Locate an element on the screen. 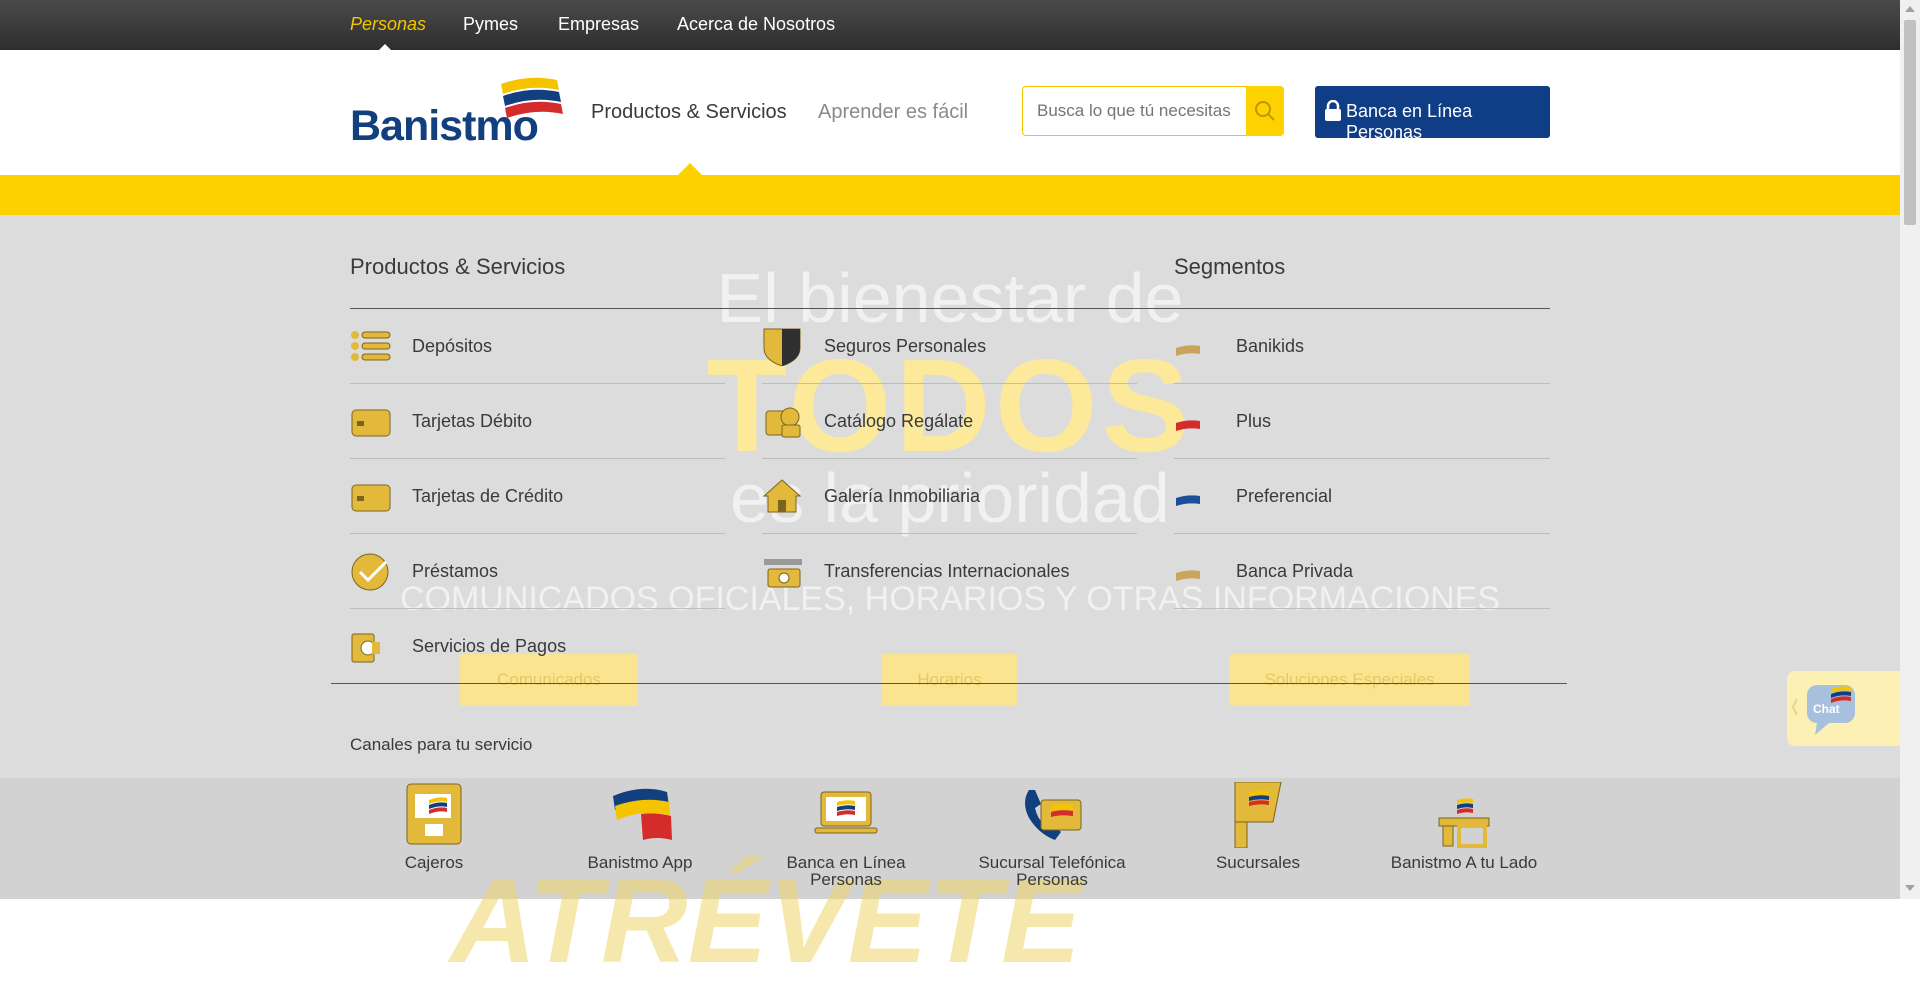 Image resolution: width=1920 pixels, height=990 pixels. payments-icon is located at coordinates (365, 648).